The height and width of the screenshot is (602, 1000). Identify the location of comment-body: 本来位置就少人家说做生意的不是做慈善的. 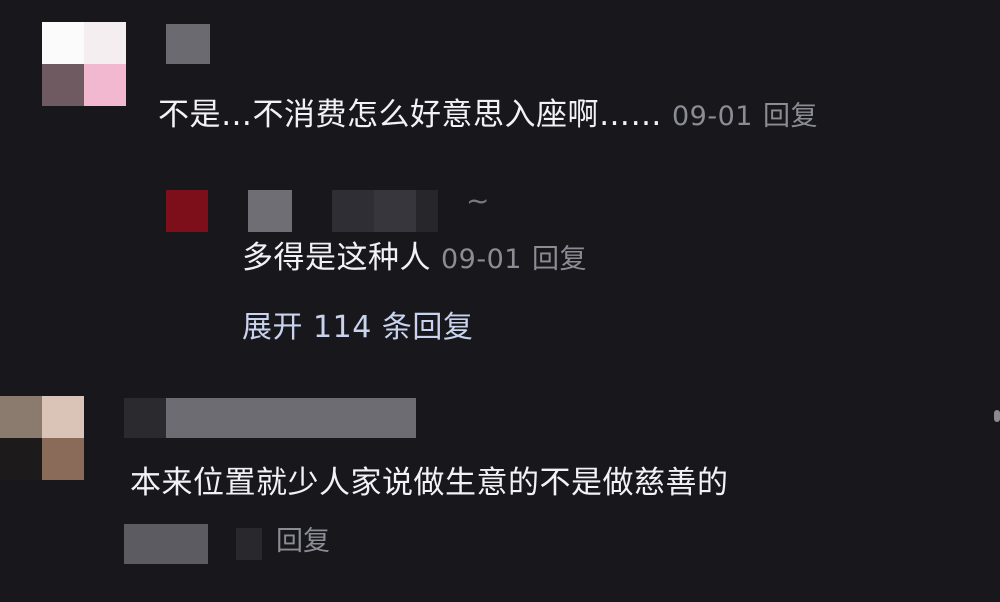
(429, 483).